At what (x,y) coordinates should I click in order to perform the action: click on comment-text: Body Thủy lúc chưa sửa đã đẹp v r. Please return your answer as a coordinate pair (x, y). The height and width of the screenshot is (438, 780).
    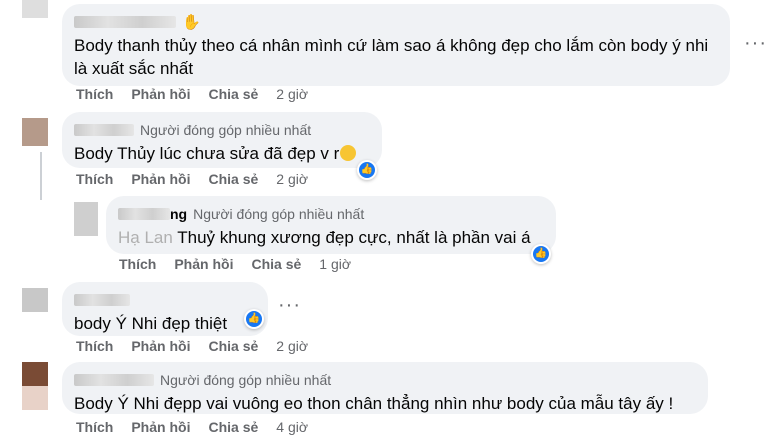
    Looking at the image, I should click on (207, 153).